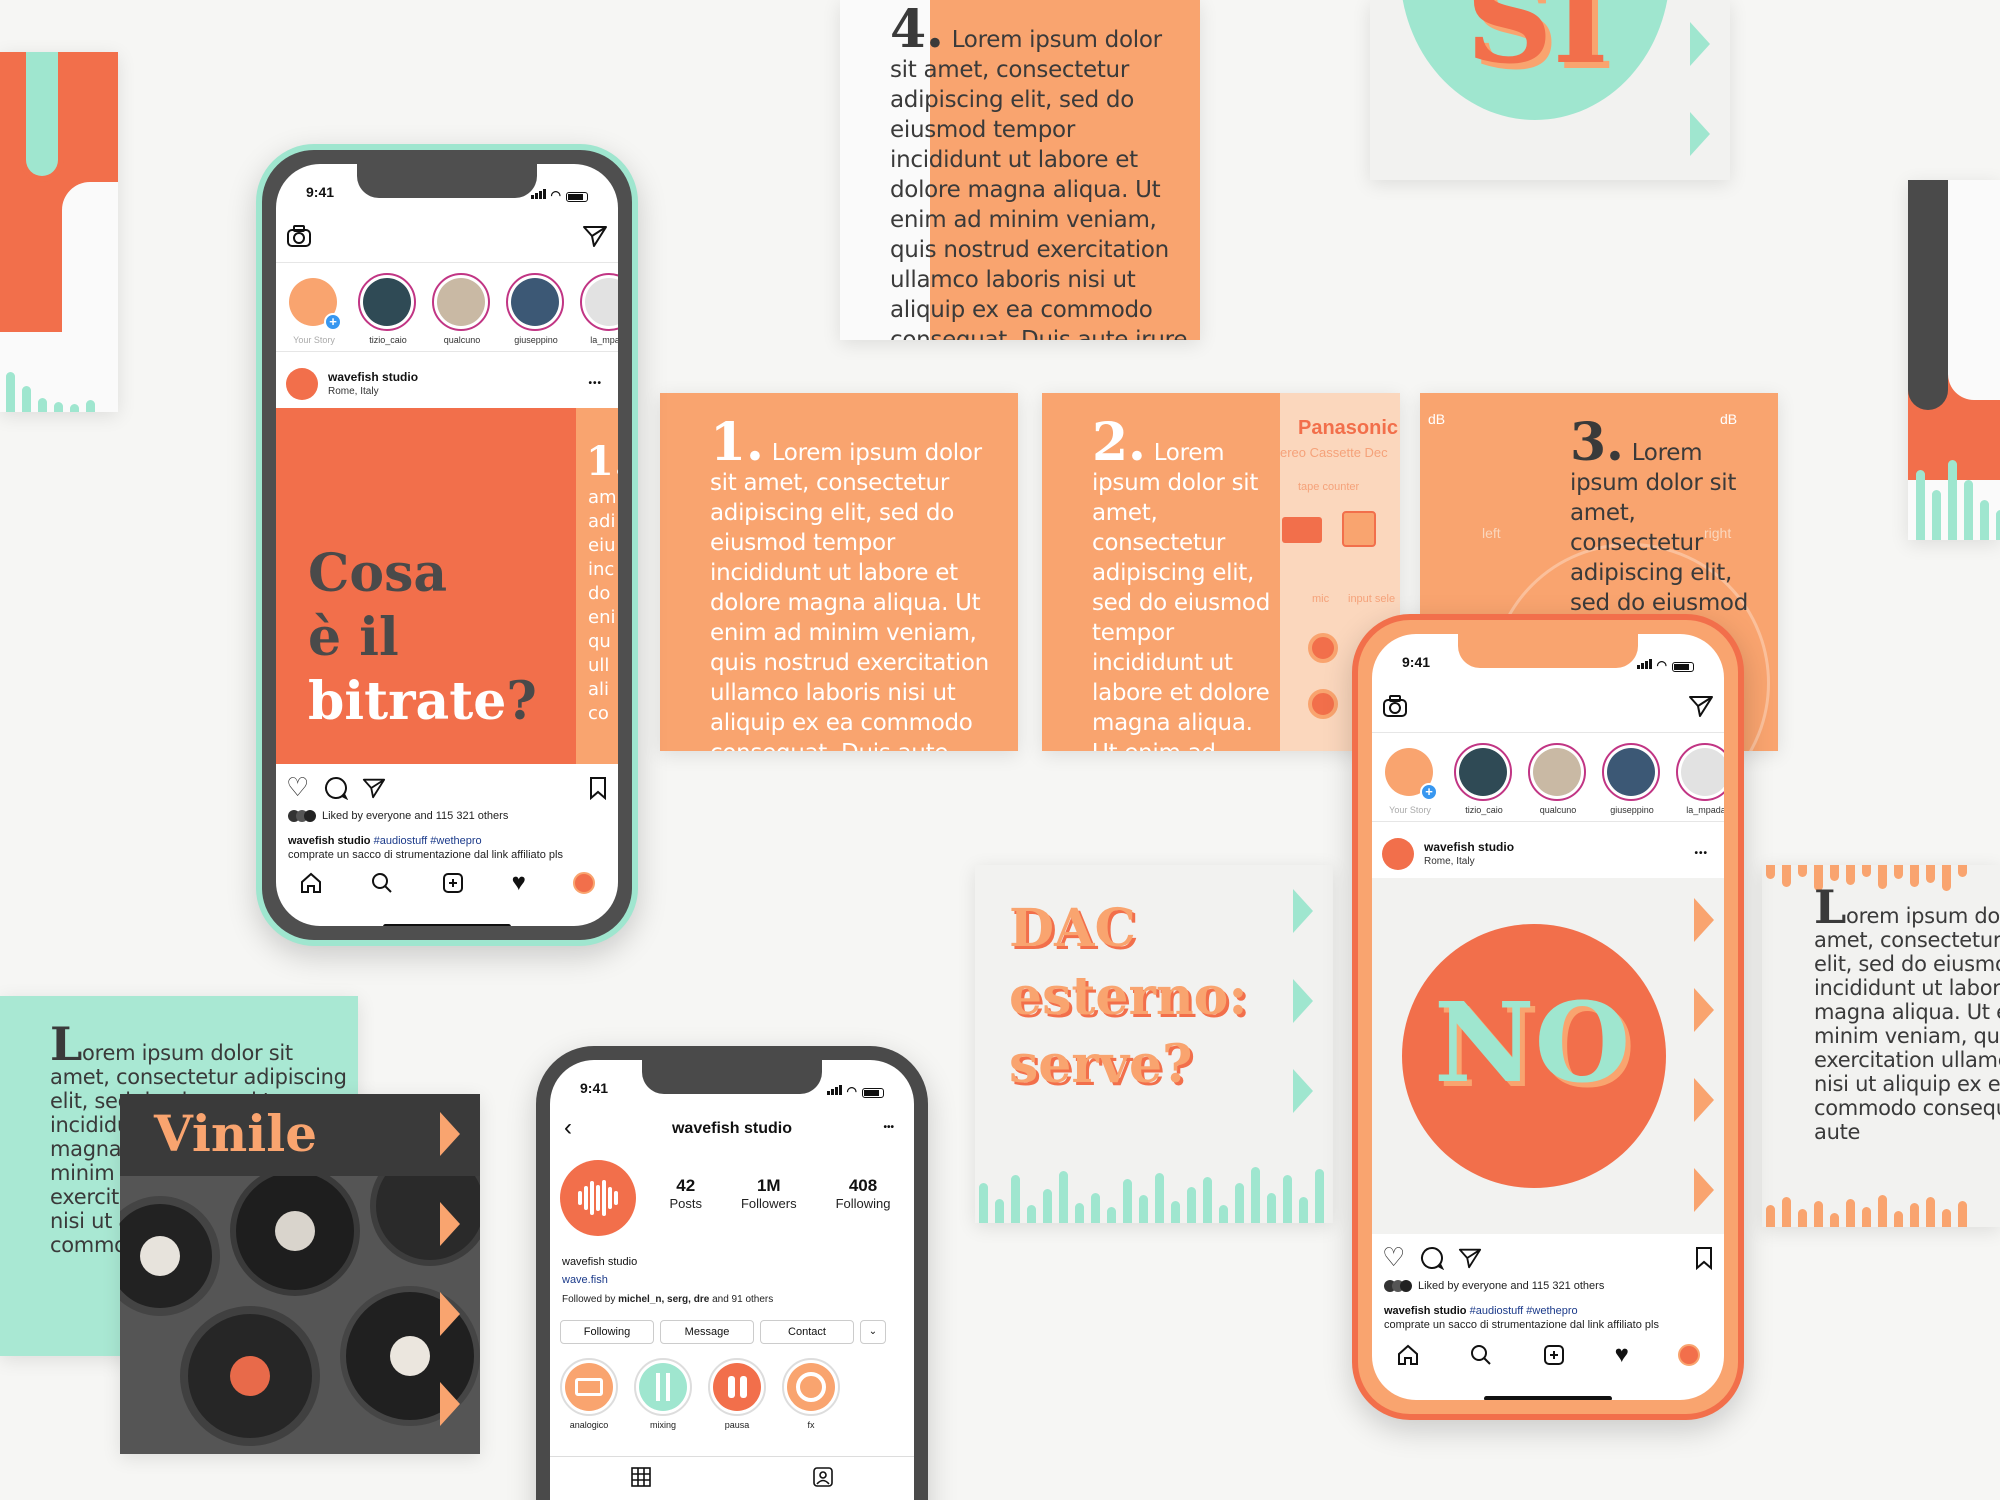  Describe the element at coordinates (1491, 533) in the screenshot. I see `left-label: left` at that location.